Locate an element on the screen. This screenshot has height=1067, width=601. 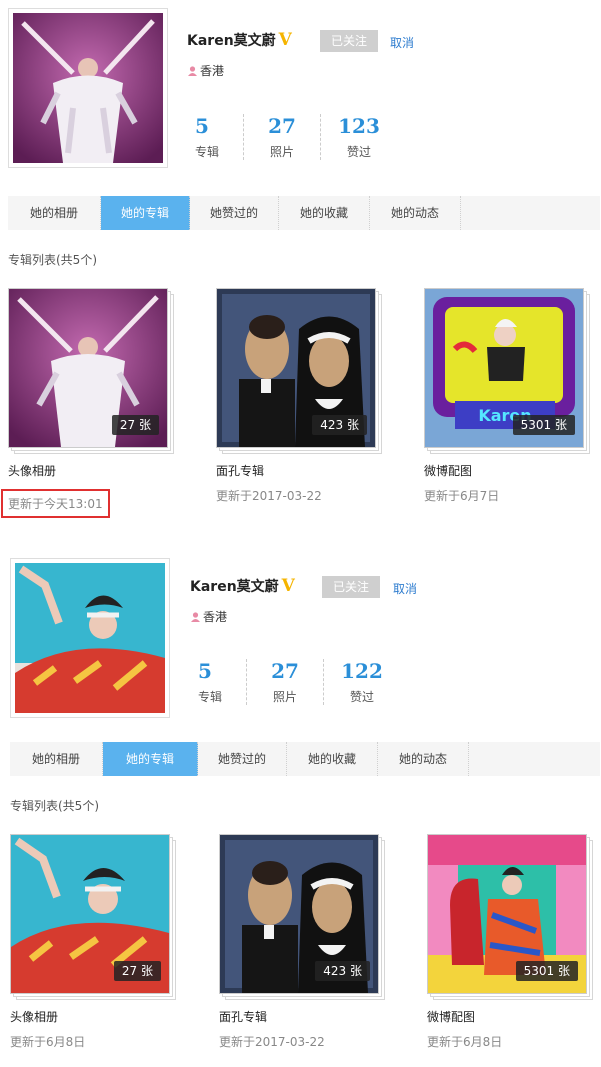
stat-likes-value: 122 is located at coordinates (362, 671).